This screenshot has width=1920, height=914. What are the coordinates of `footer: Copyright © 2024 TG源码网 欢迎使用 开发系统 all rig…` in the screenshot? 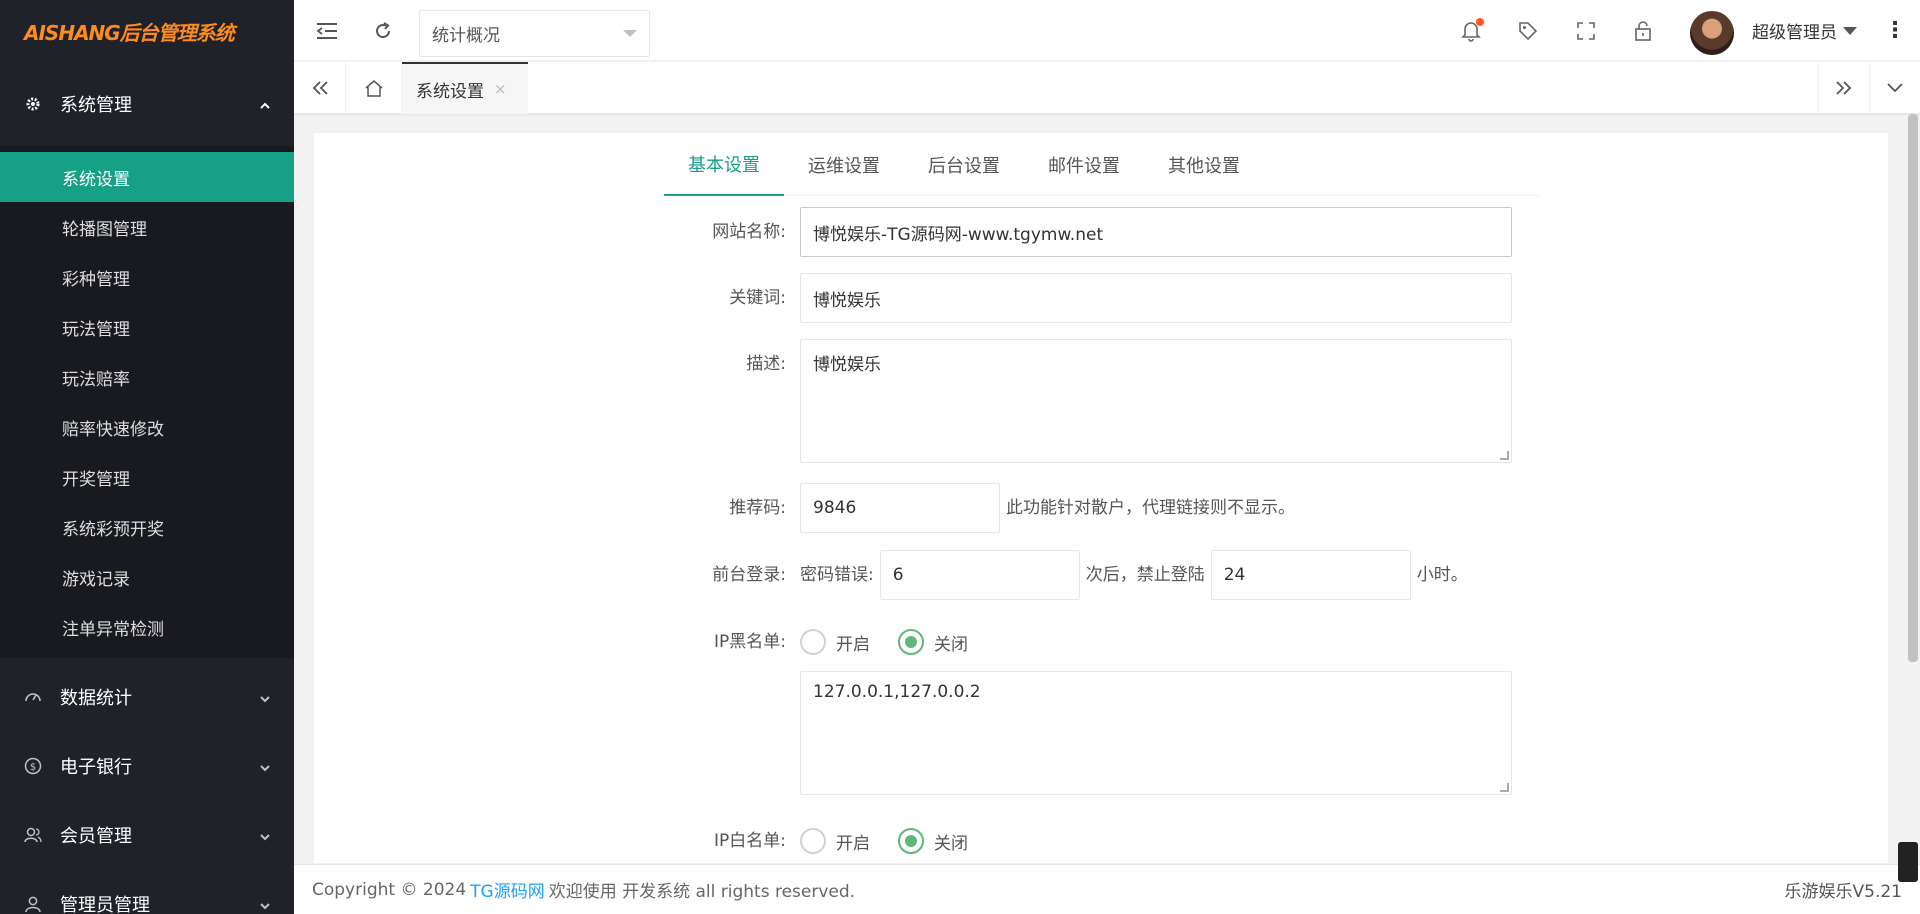 It's located at (1107, 889).